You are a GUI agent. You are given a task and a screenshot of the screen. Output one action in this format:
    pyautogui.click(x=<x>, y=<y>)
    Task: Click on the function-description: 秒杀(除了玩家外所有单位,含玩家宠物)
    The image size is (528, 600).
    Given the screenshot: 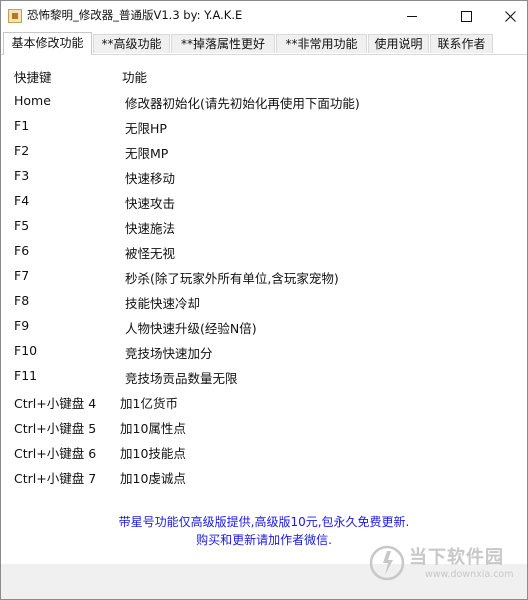 What is the action you would take?
    pyautogui.click(x=232, y=278)
    